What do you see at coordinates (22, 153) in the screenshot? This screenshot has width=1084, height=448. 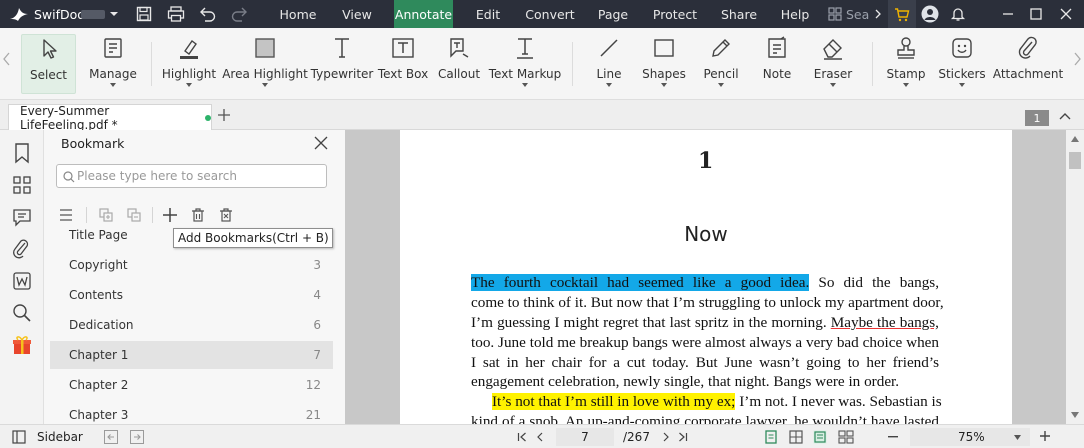 I see `bookmark-icon` at bounding box center [22, 153].